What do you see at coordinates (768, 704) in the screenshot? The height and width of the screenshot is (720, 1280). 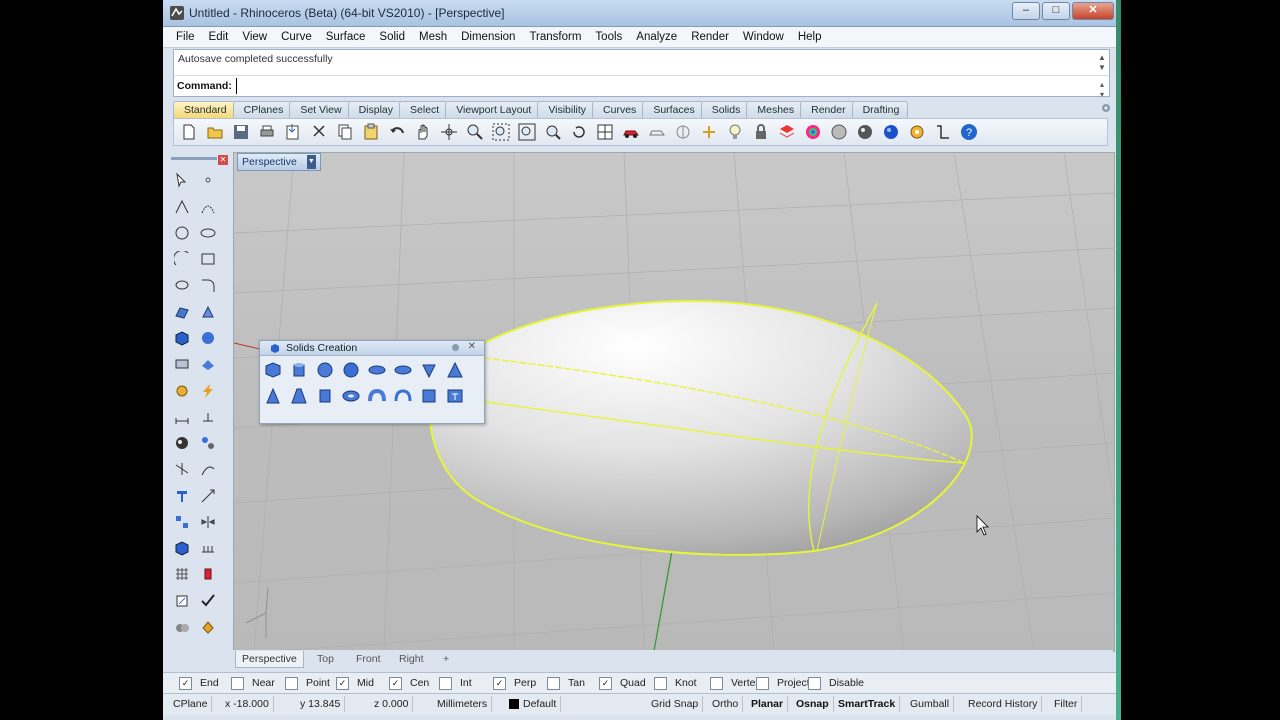 I see `status-planar: Planar` at bounding box center [768, 704].